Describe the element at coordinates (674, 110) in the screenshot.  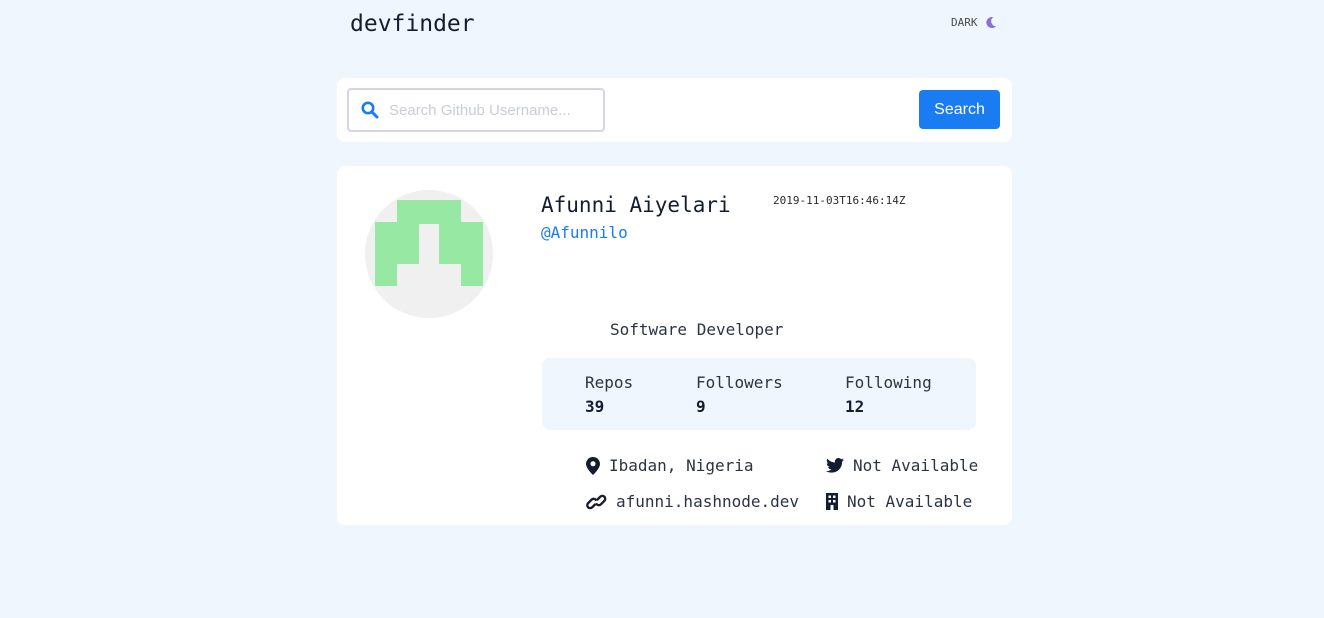
I see `search-bar: Search` at that location.